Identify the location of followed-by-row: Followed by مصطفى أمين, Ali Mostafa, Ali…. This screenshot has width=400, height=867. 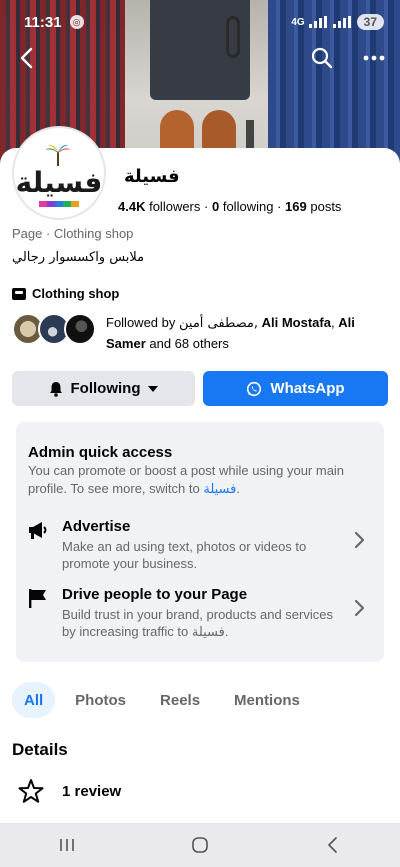
(202, 333).